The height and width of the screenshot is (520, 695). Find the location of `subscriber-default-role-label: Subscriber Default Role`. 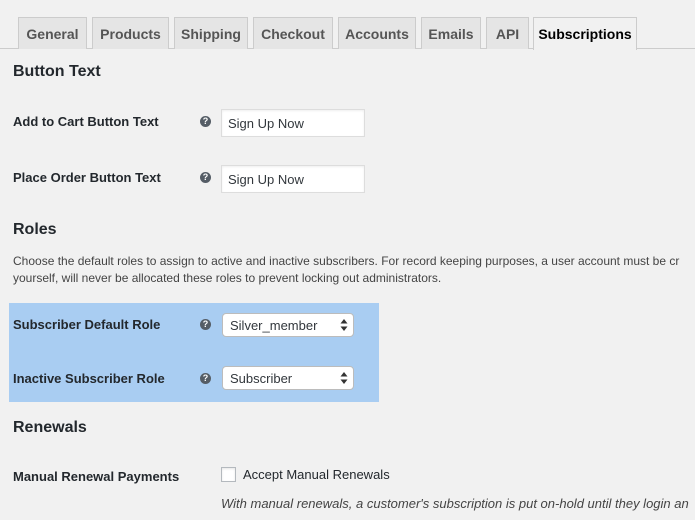

subscriber-default-role-label: Subscriber Default Role is located at coordinates (87, 324).